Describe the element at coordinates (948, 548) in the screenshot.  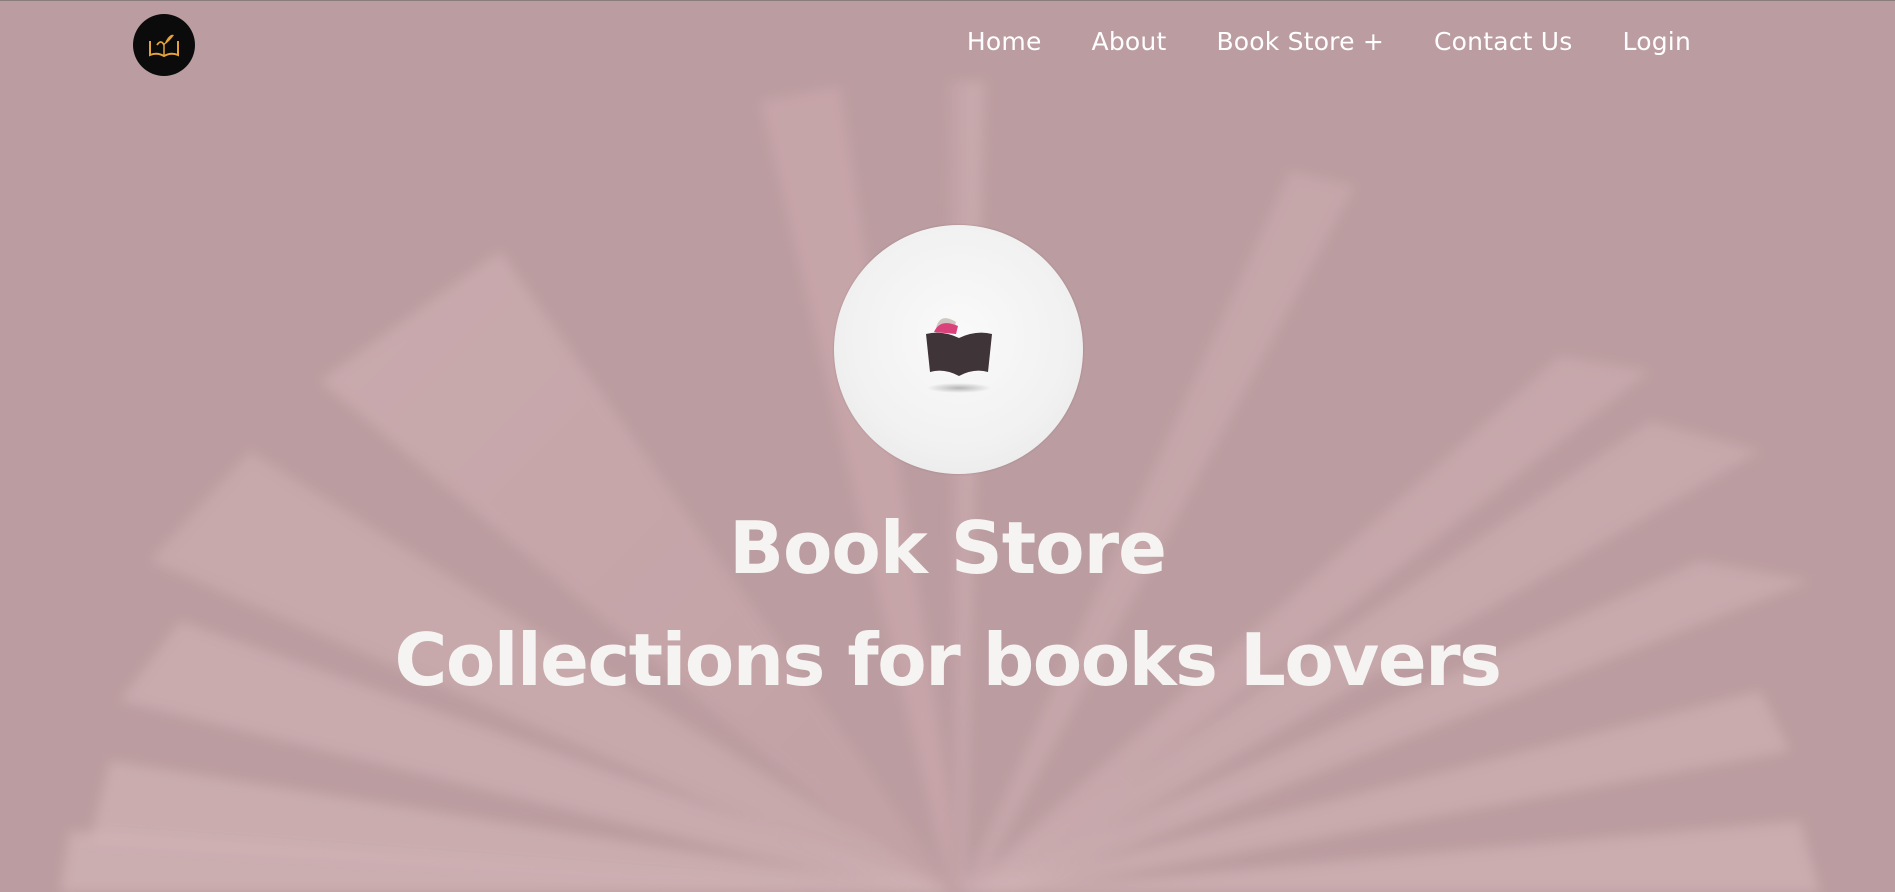
I see `hero-title: Book Store` at that location.